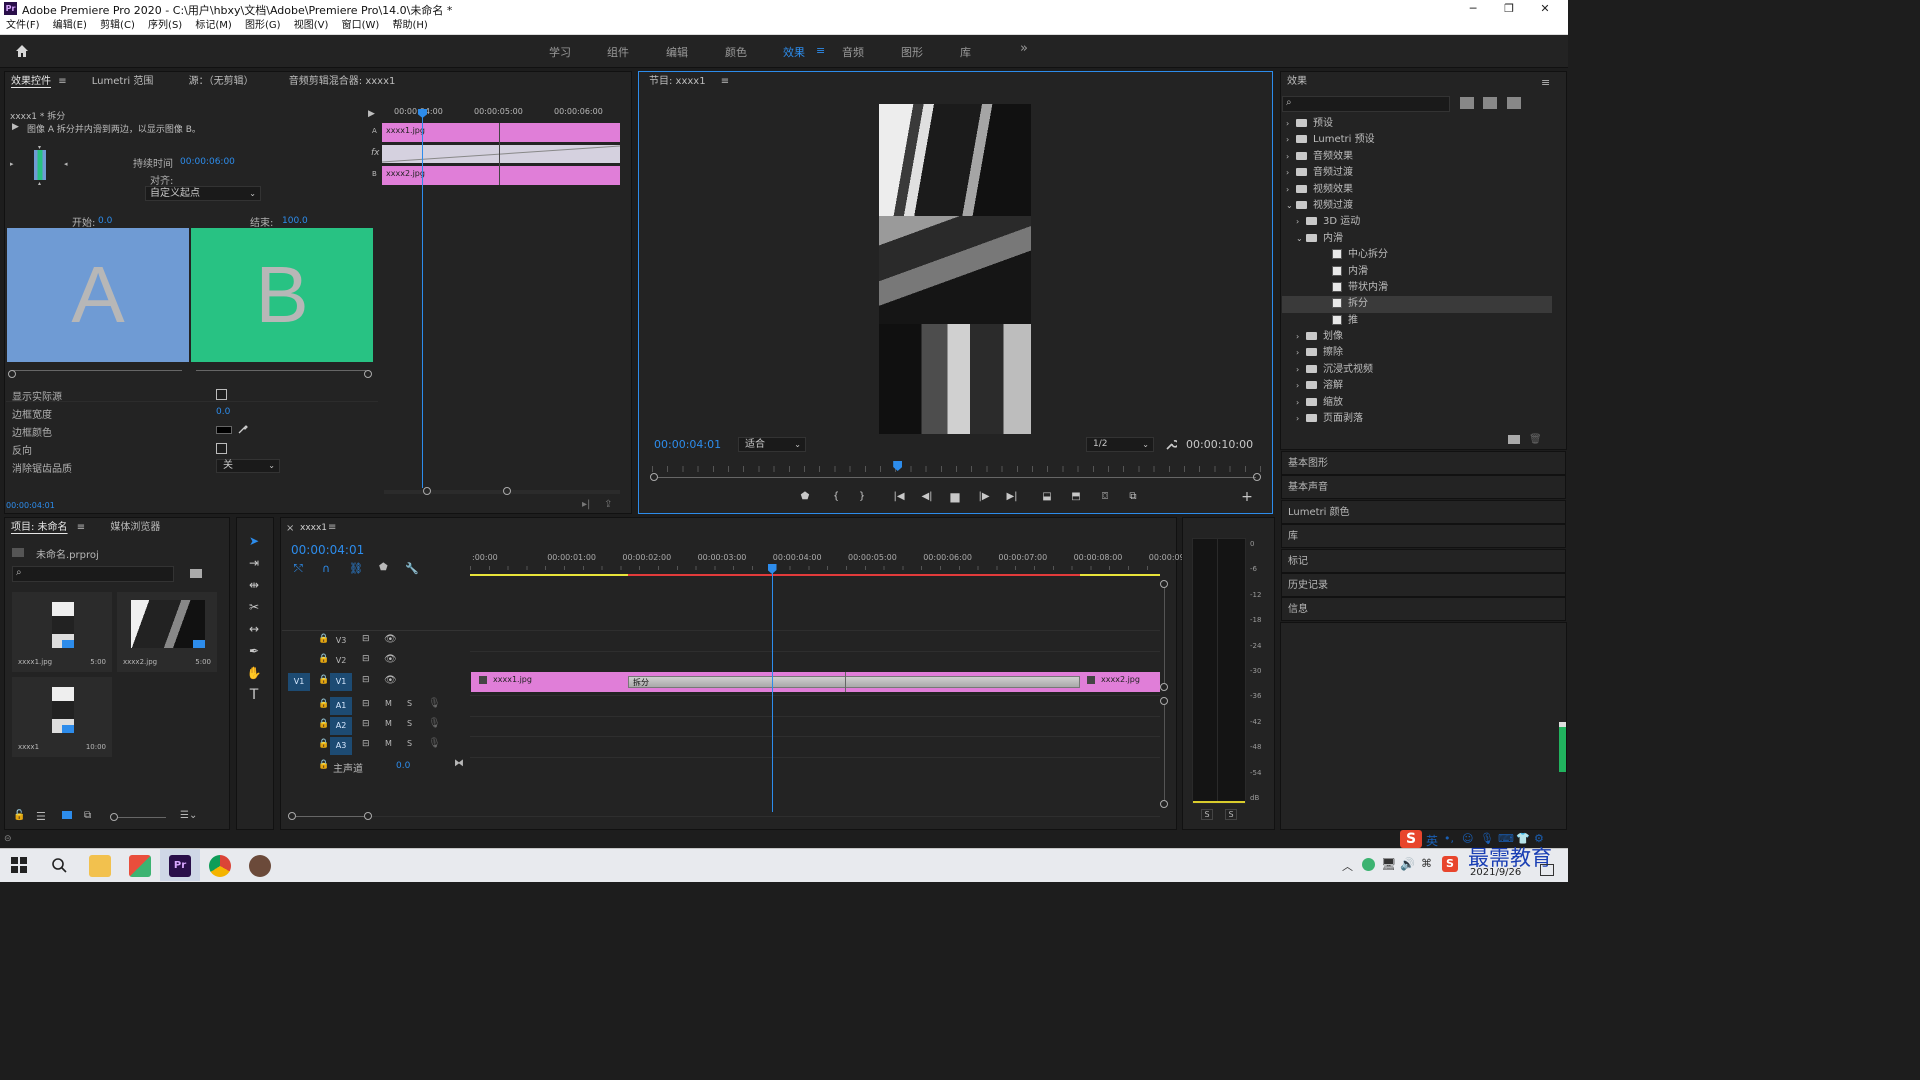 This screenshot has width=1920, height=1080. Describe the element at coordinates (1417, 321) in the screenshot. I see `effects-tree-item: 推` at that location.